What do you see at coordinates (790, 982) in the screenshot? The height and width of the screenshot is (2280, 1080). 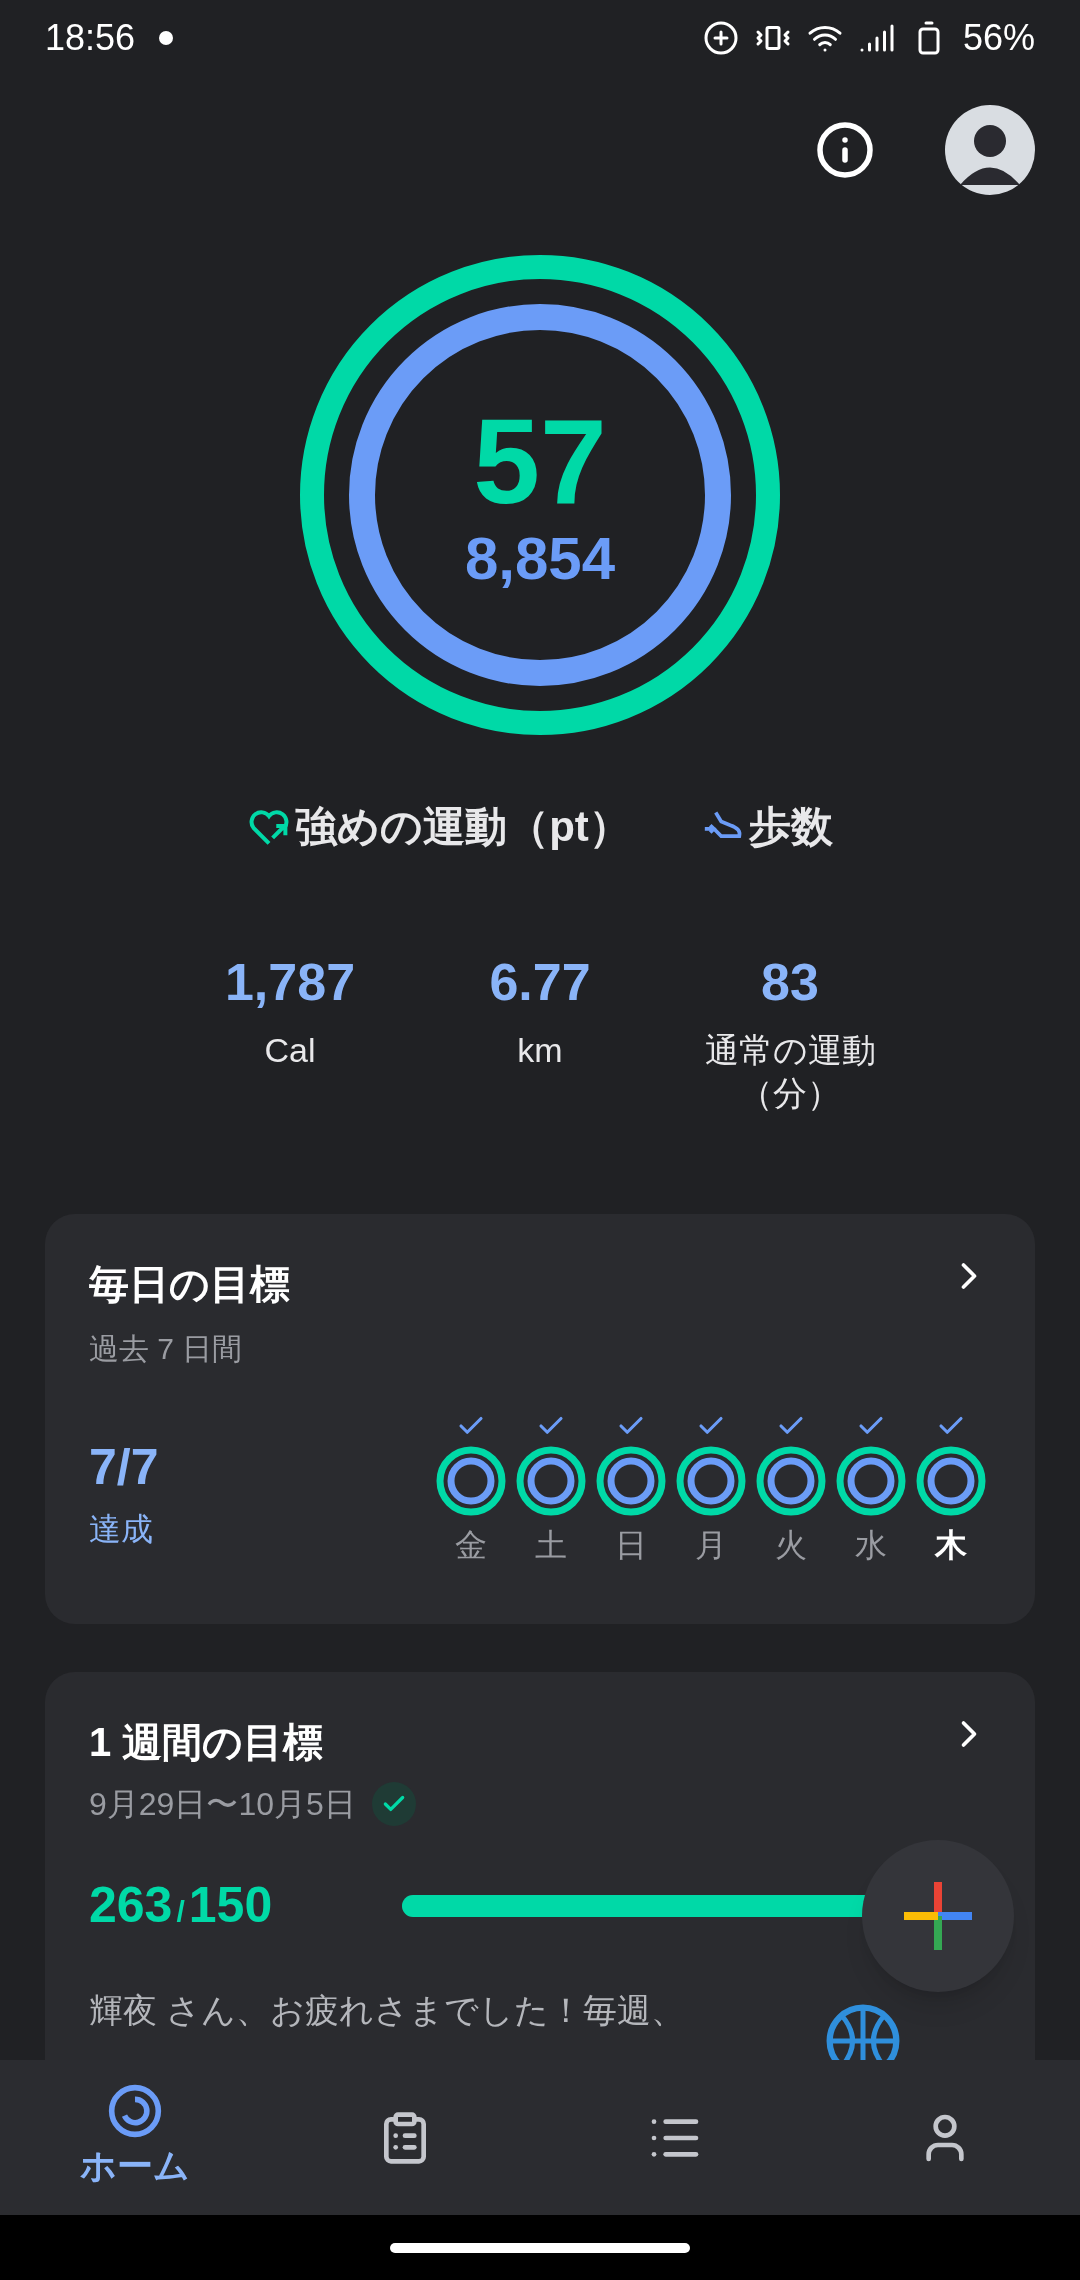 I see `stat-value: 83` at bounding box center [790, 982].